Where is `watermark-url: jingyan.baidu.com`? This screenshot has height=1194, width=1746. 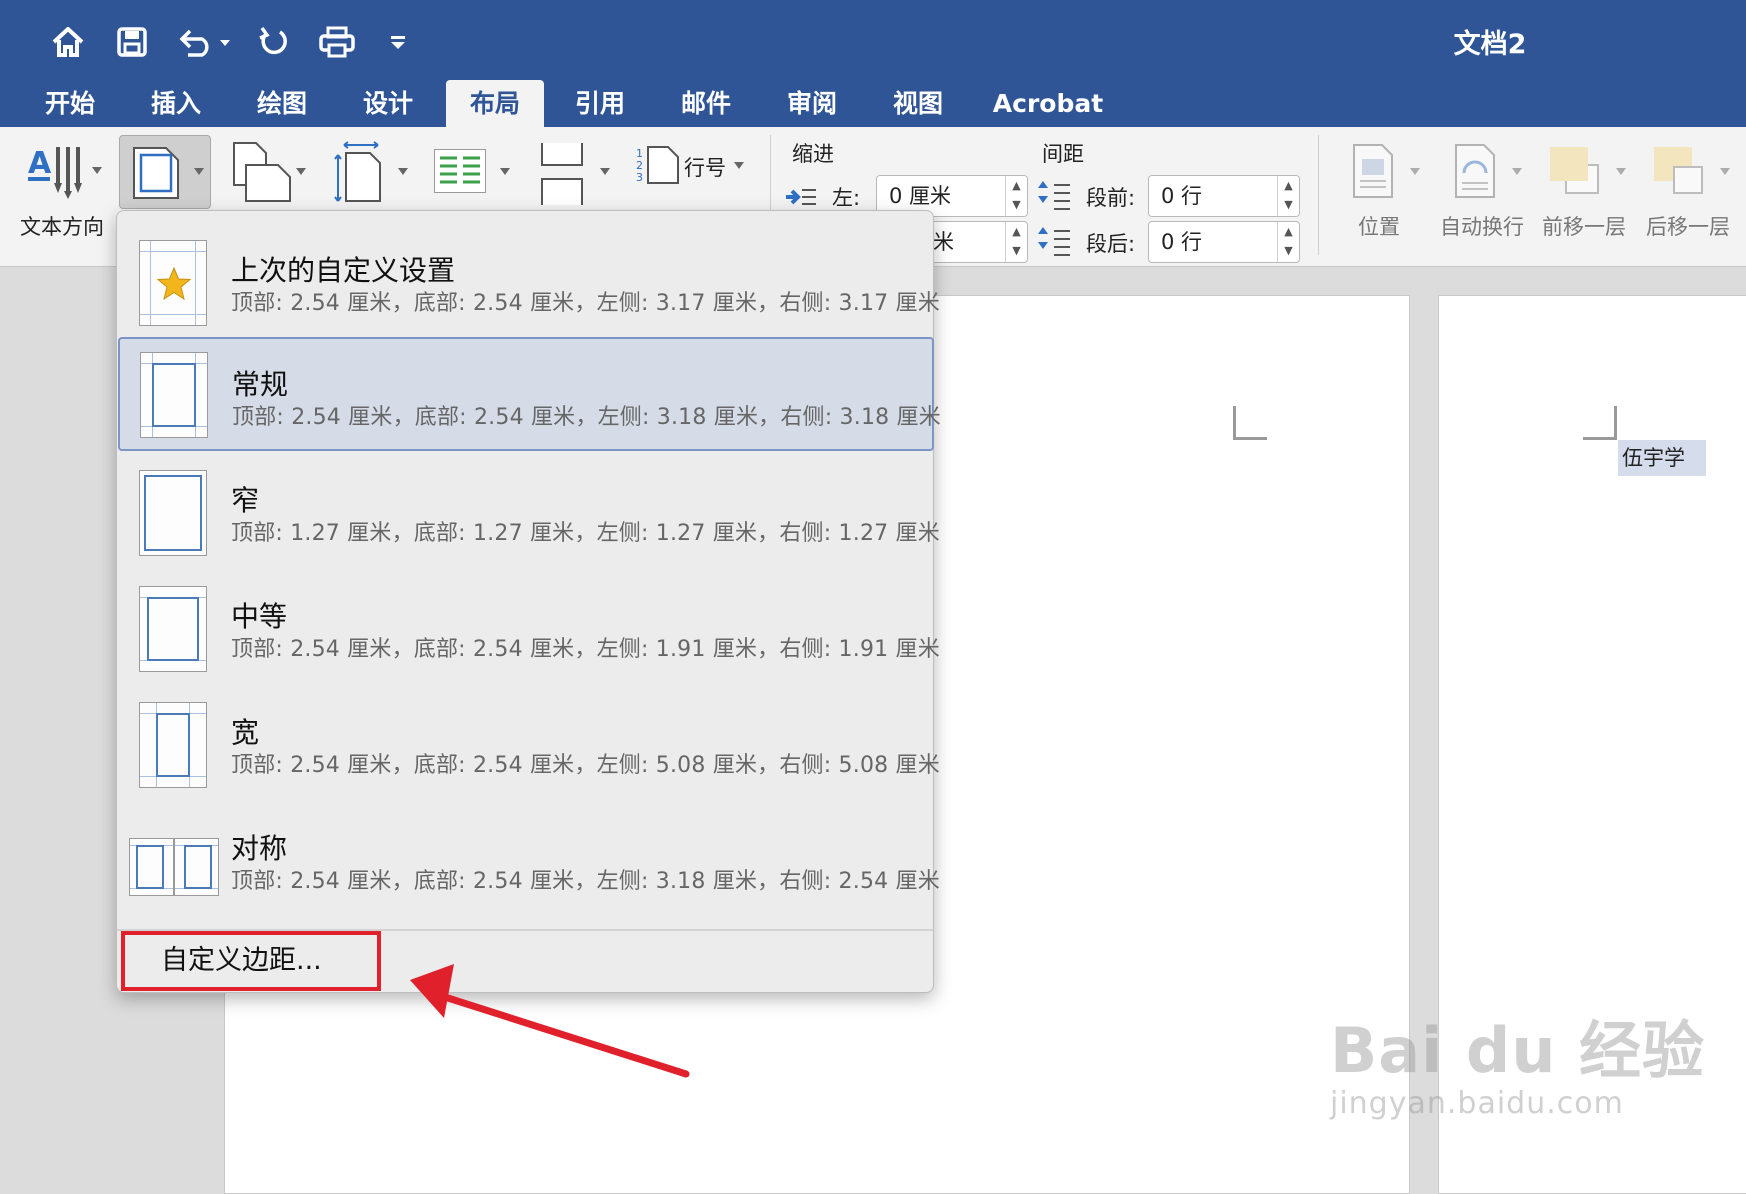
watermark-url: jingyan.baidu.com is located at coordinates (1477, 1103).